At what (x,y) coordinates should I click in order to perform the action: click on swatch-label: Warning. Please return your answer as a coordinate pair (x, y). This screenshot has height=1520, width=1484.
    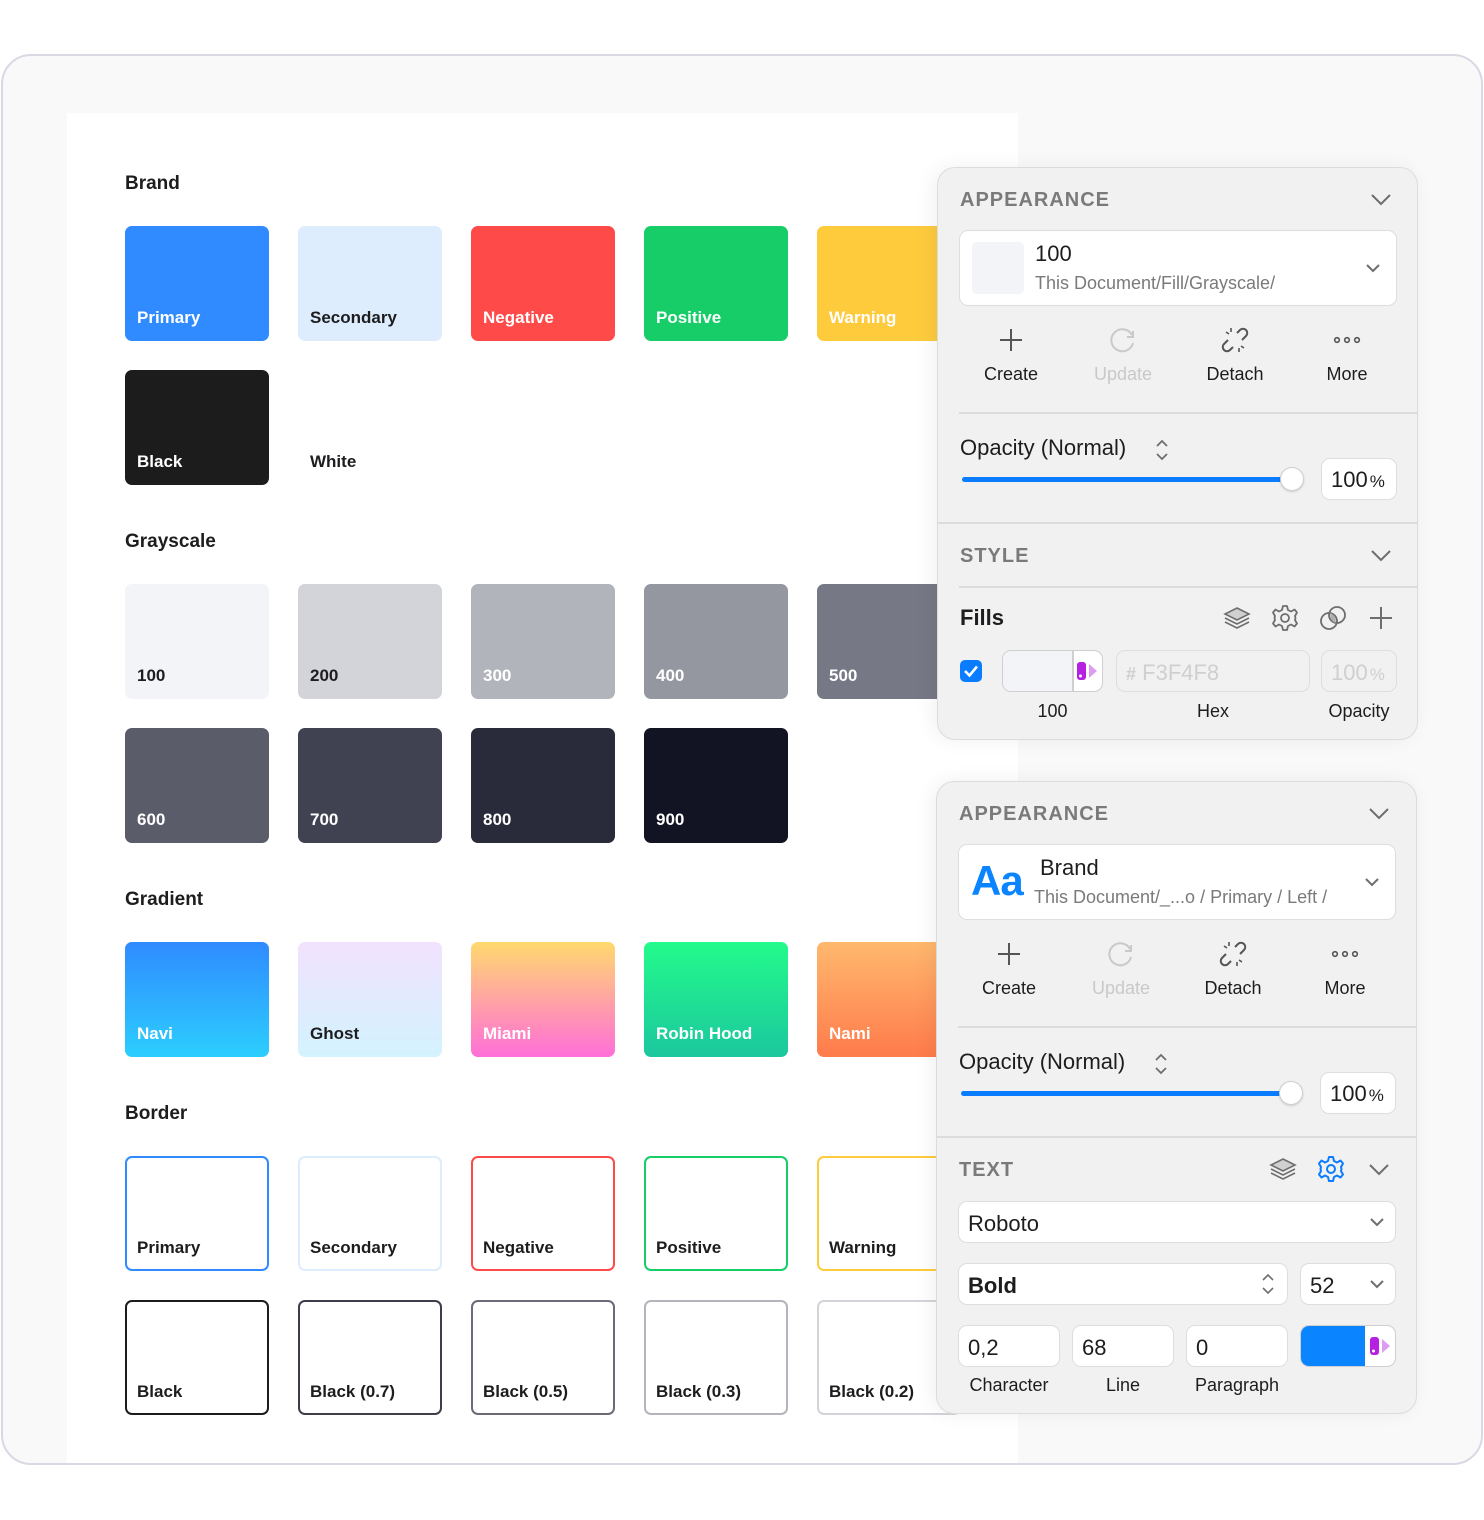
    Looking at the image, I should click on (863, 317).